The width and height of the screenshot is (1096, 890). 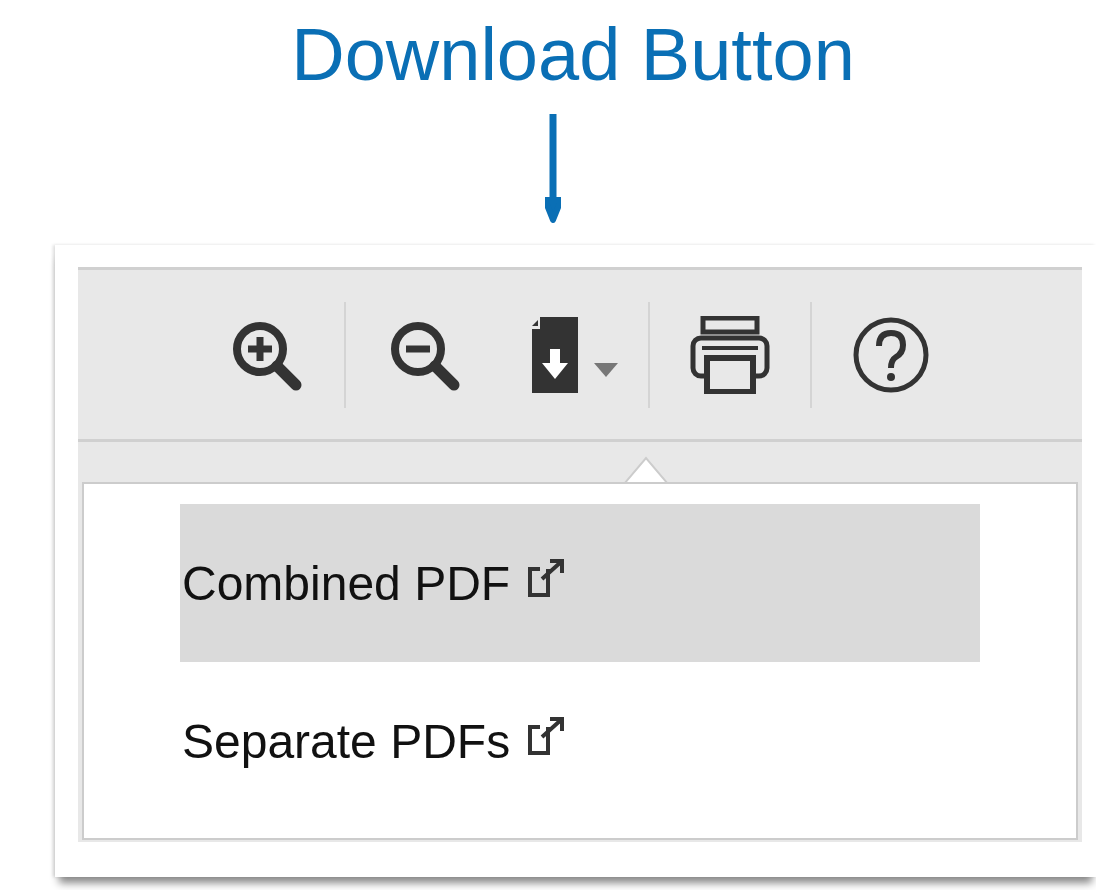 I want to click on caret-icon, so click(x=606, y=369).